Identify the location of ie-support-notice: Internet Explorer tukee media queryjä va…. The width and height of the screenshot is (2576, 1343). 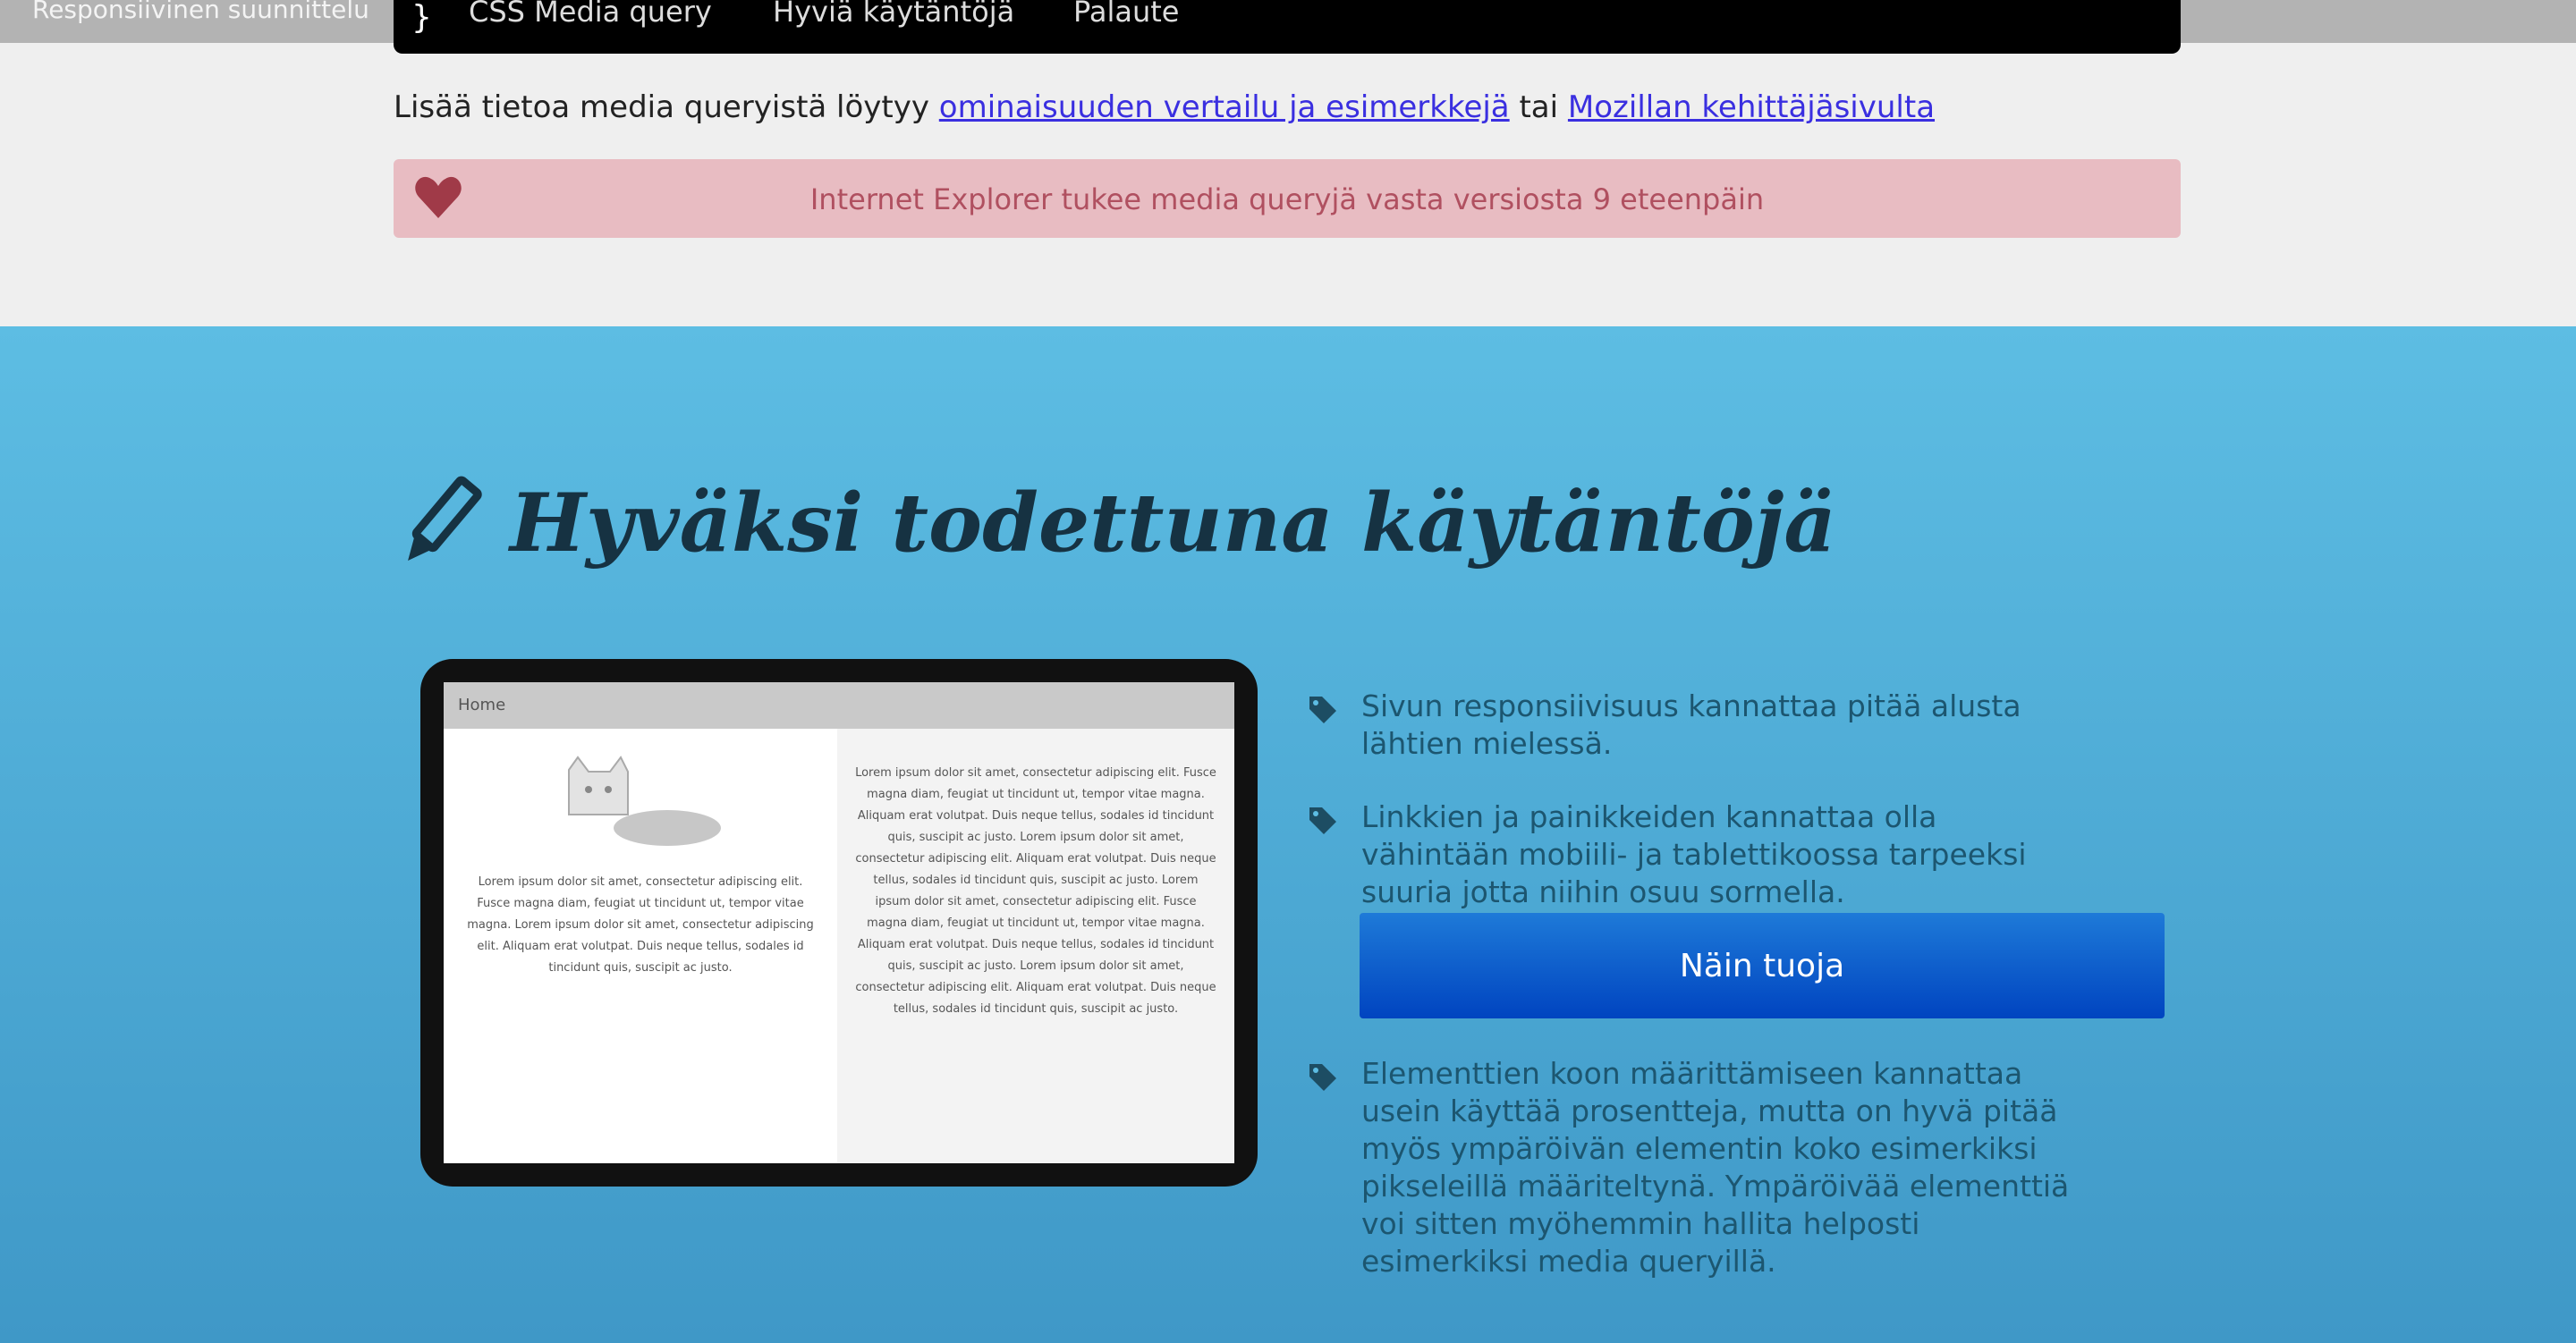
(1287, 198).